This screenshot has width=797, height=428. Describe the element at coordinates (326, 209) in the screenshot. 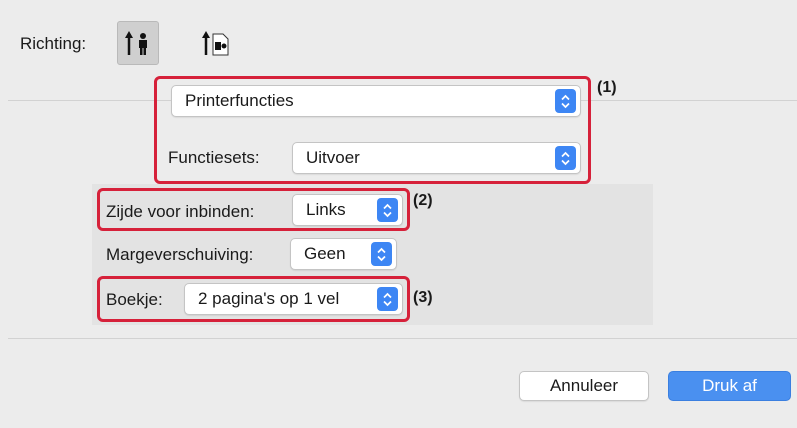

I see `binding-edge-value: Links` at that location.